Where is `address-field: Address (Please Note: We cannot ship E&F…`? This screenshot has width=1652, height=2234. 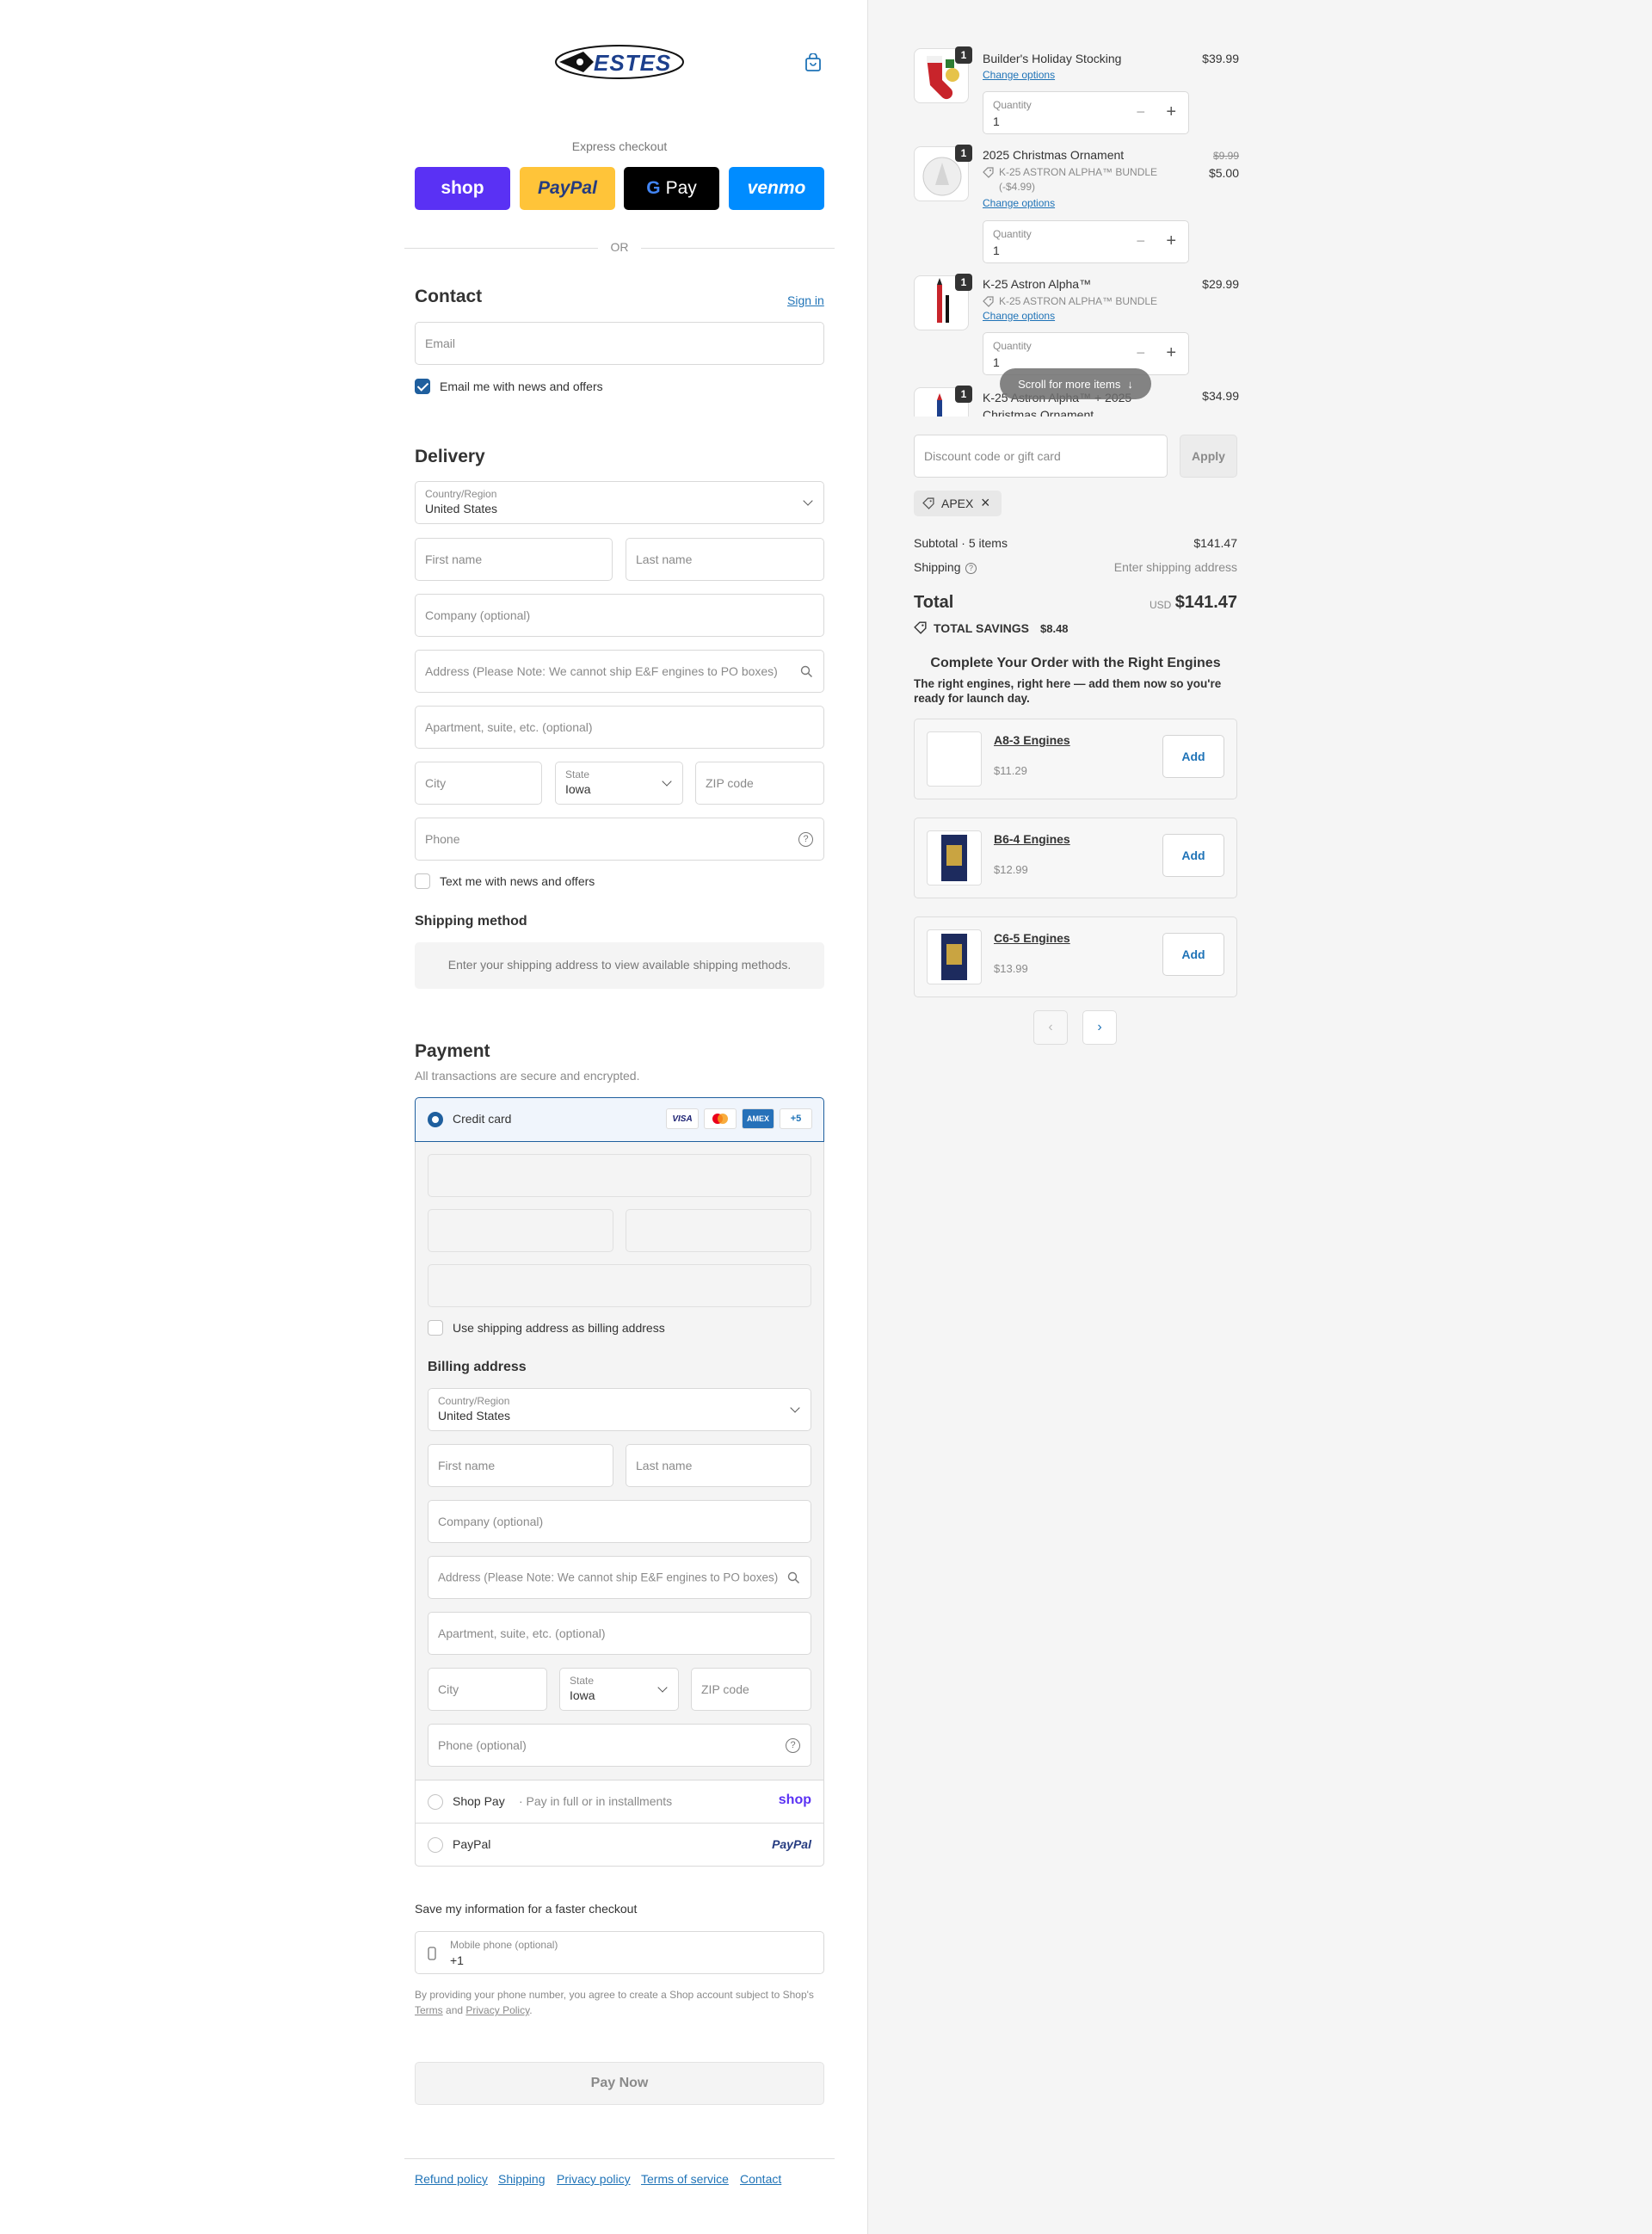 address-field: Address (Please Note: We cannot ship E&F… is located at coordinates (619, 672).